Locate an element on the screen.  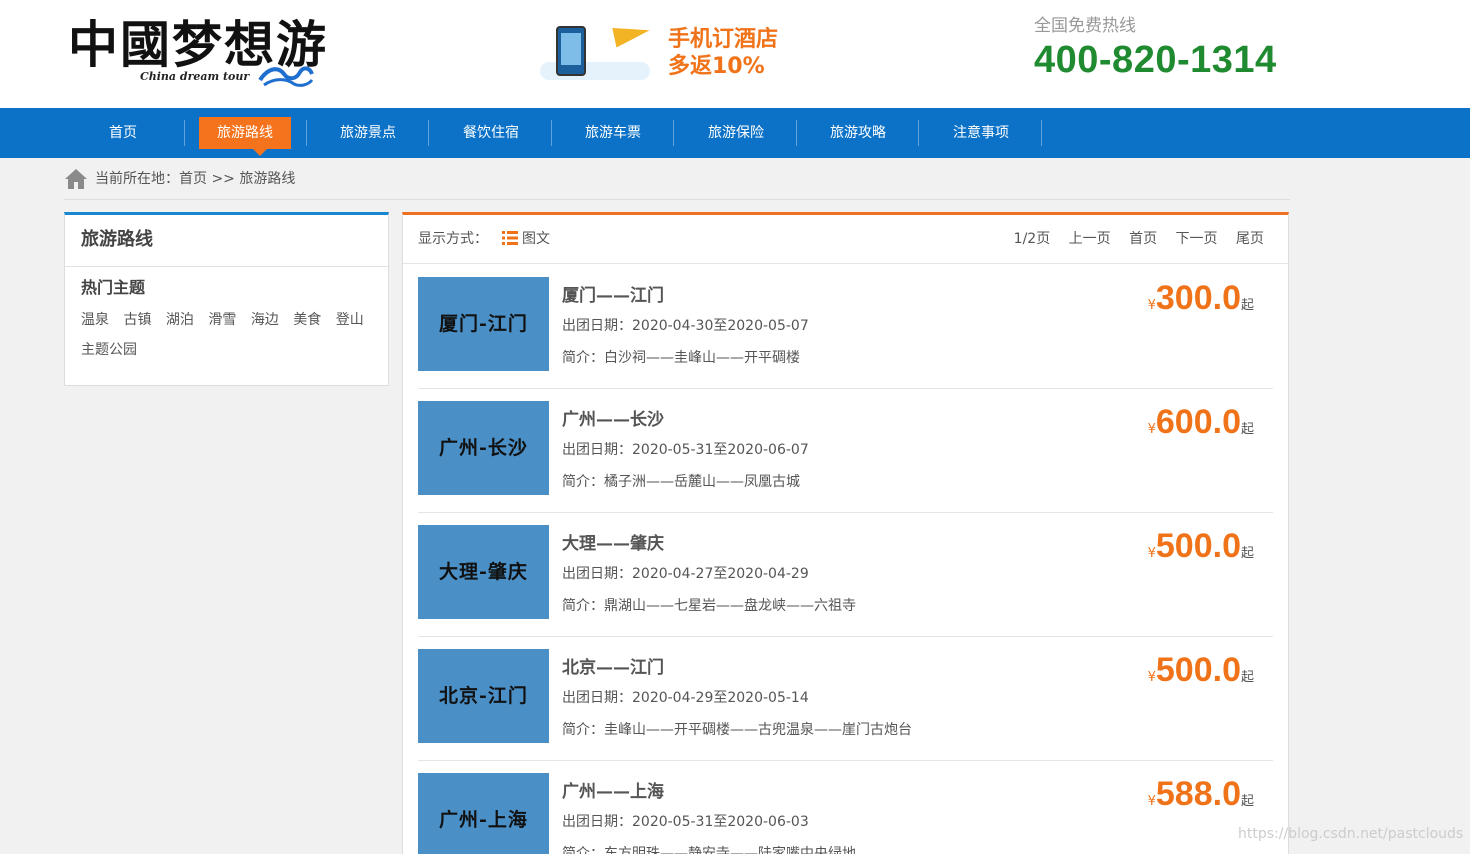
page-info: 1/2页 is located at coordinates (1032, 239).